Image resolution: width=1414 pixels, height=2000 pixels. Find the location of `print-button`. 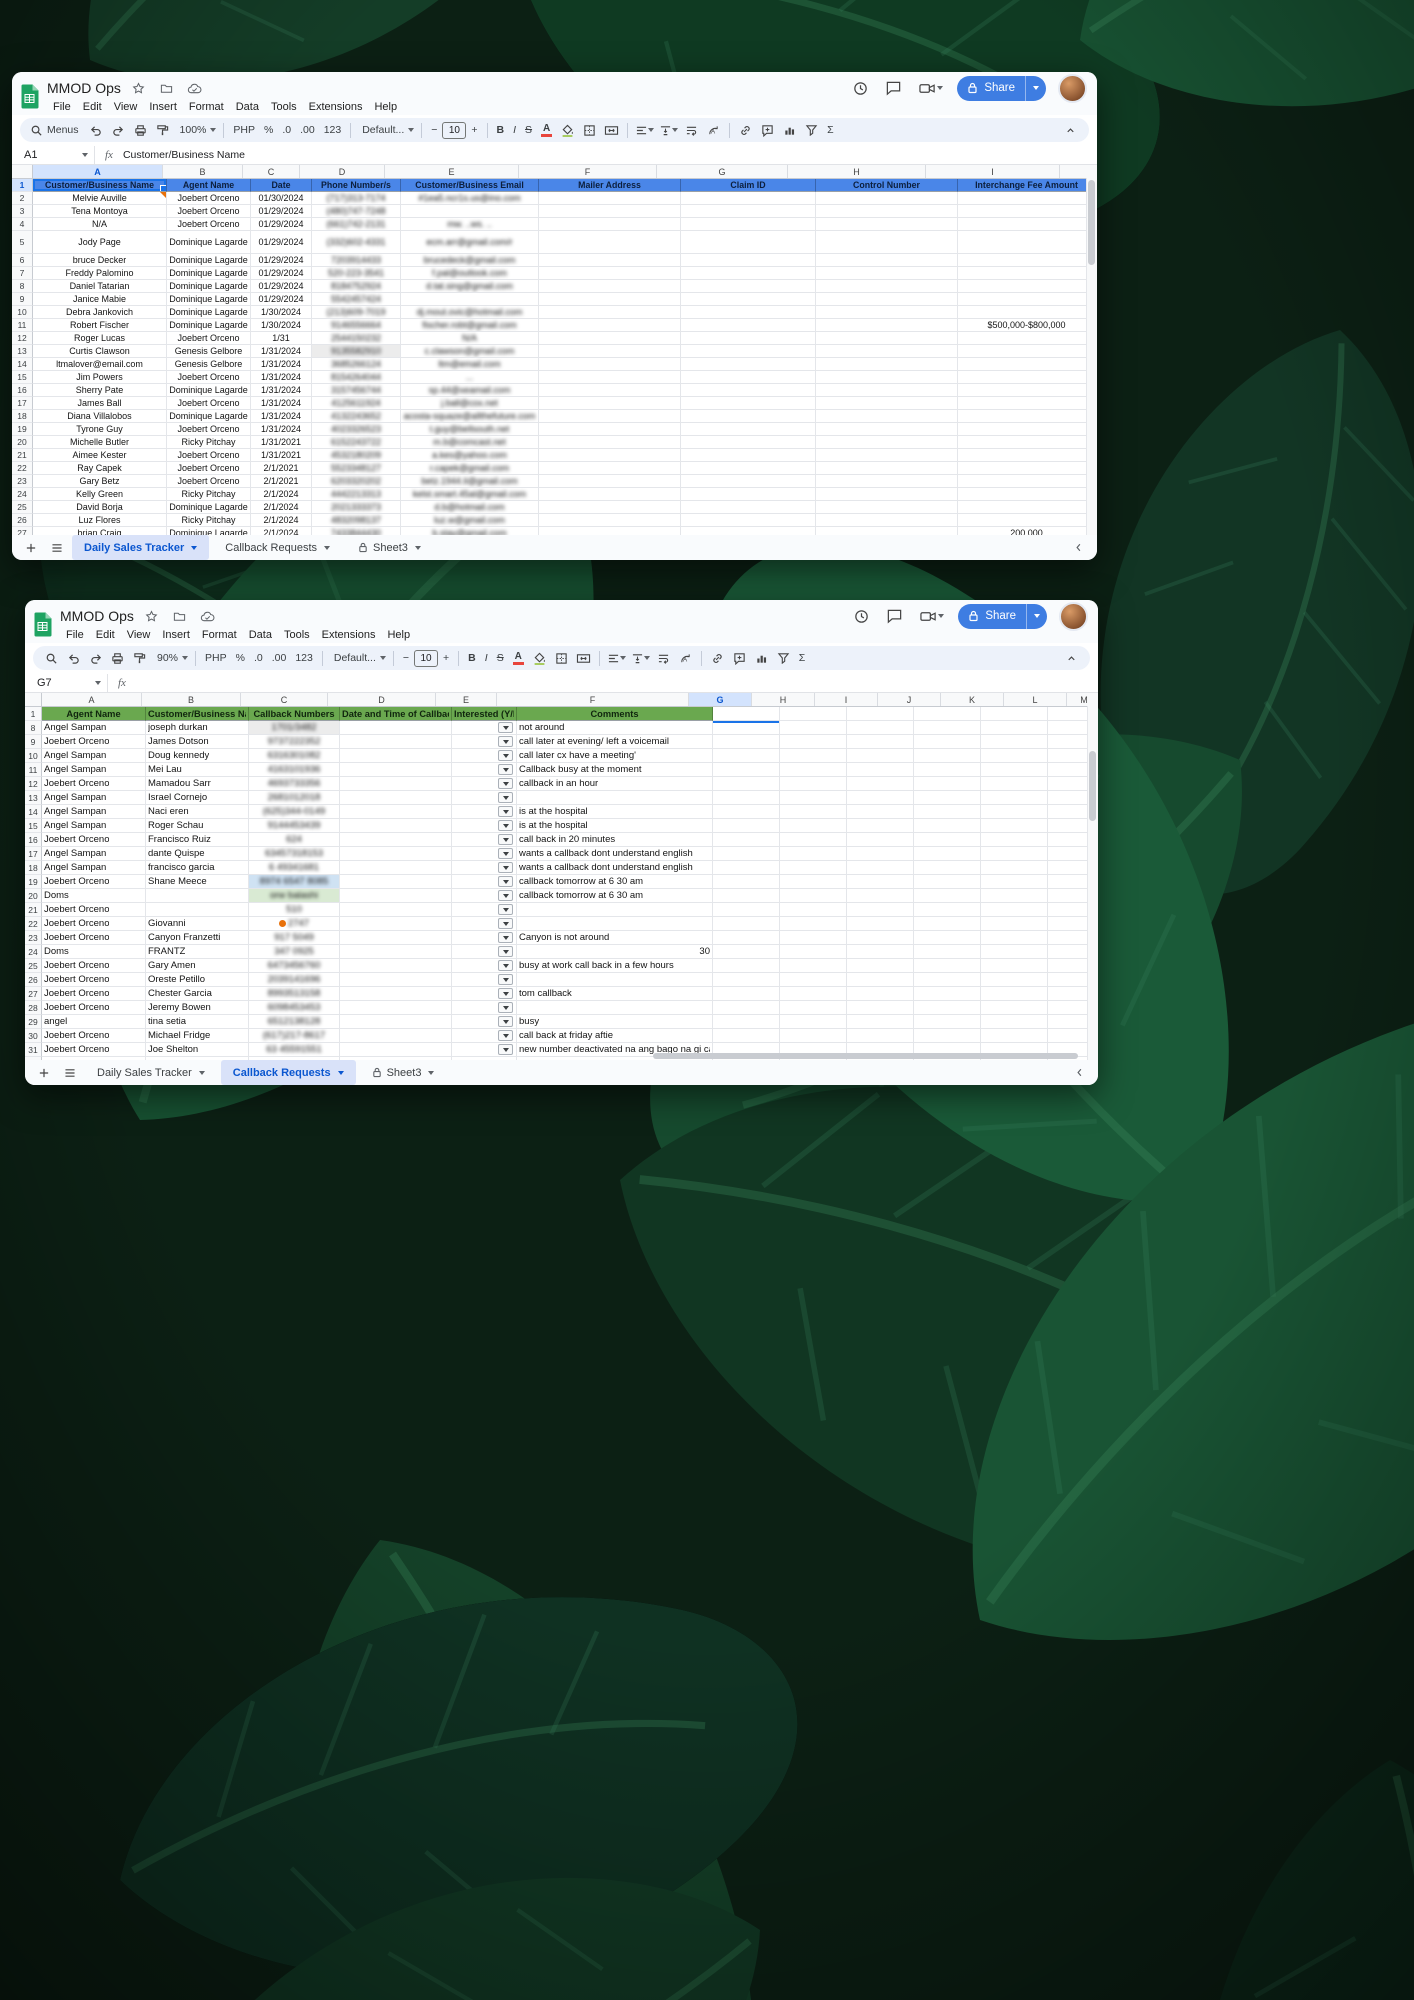

print-button is located at coordinates (117, 658).